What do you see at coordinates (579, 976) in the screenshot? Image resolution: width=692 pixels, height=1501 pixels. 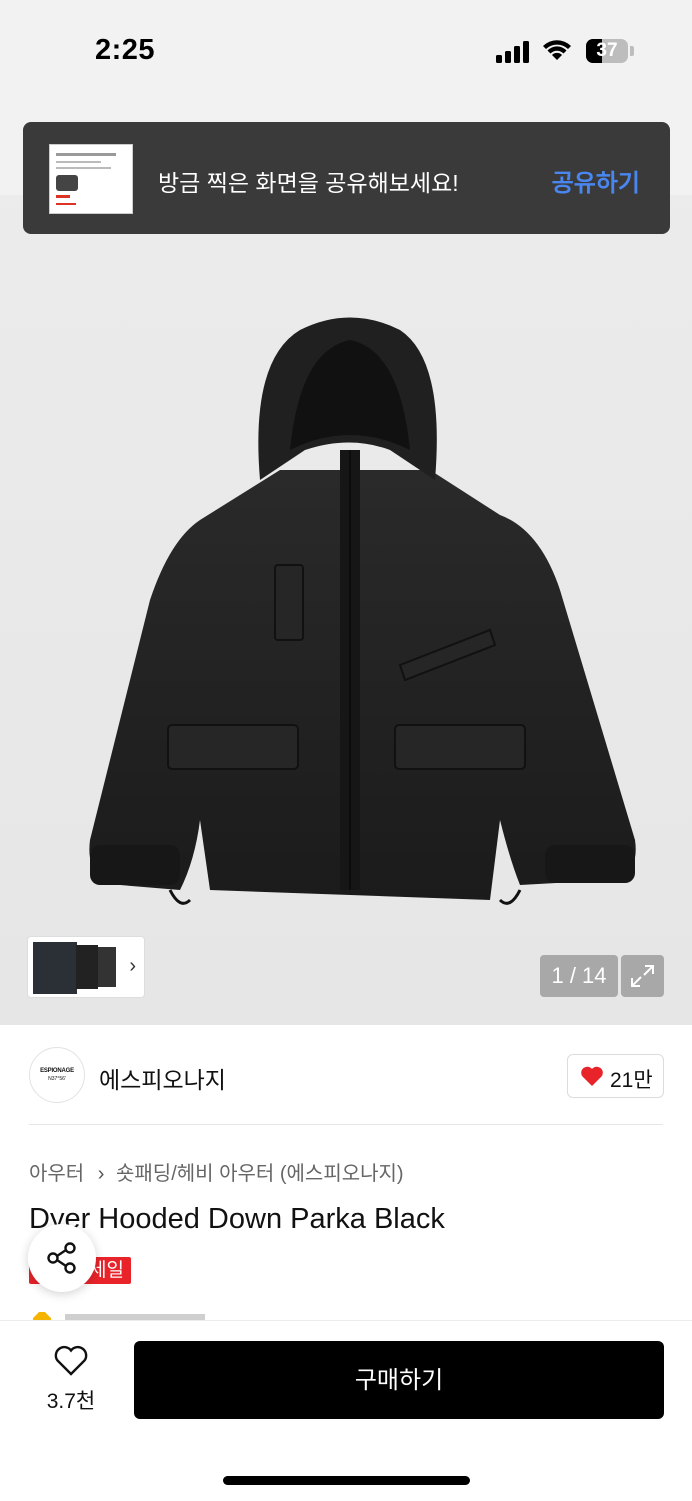 I see `image-pager: 1 / 14` at bounding box center [579, 976].